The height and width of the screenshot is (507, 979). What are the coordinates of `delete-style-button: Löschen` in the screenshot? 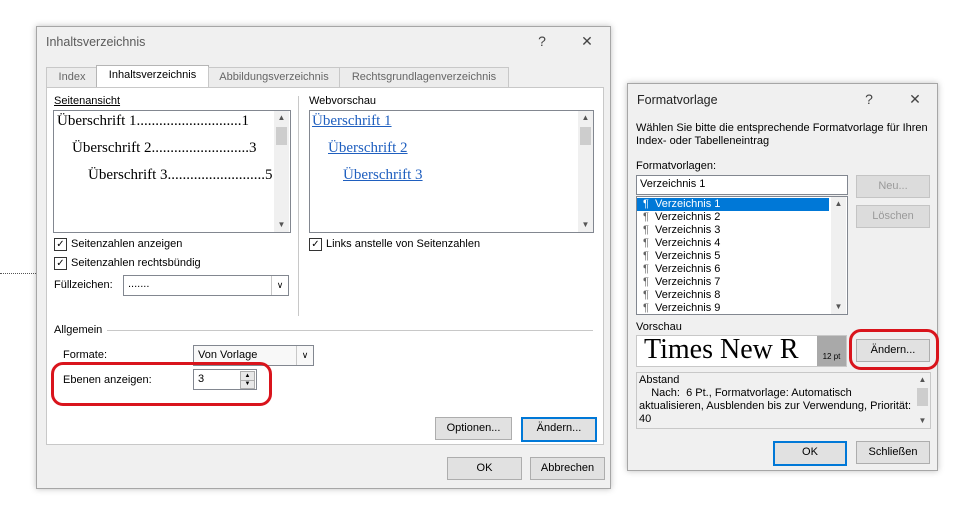 It's located at (893, 216).